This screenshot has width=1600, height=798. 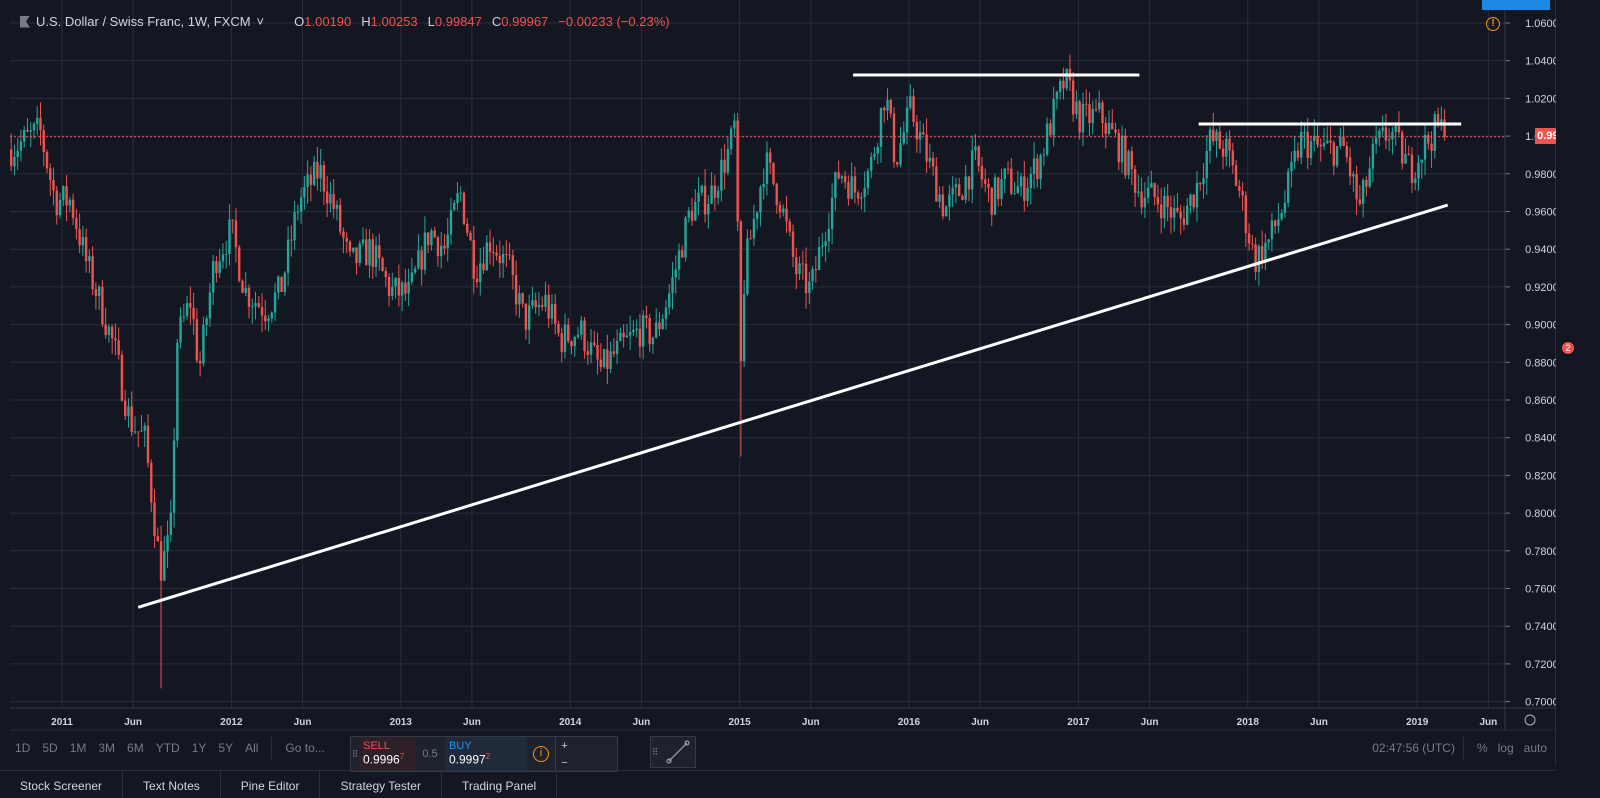 What do you see at coordinates (541, 754) in the screenshot?
I see `info-icon: i` at bounding box center [541, 754].